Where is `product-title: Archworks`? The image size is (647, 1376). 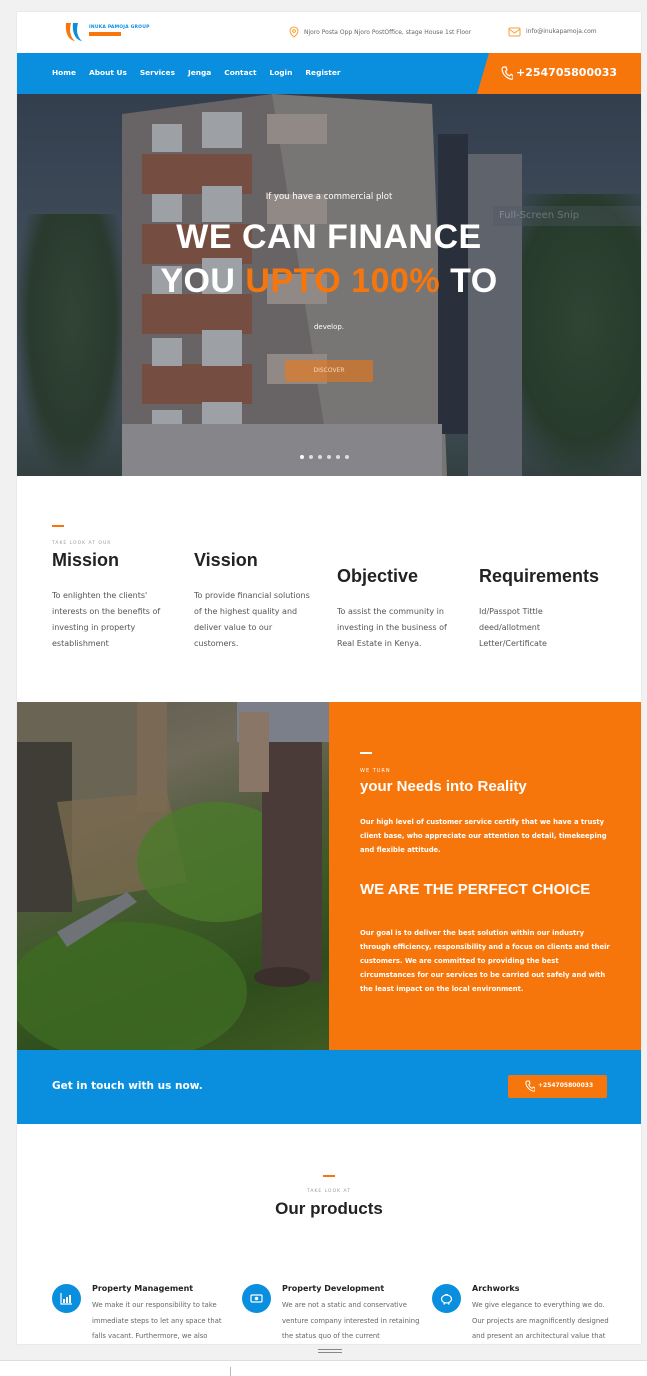 product-title: Archworks is located at coordinates (496, 1288).